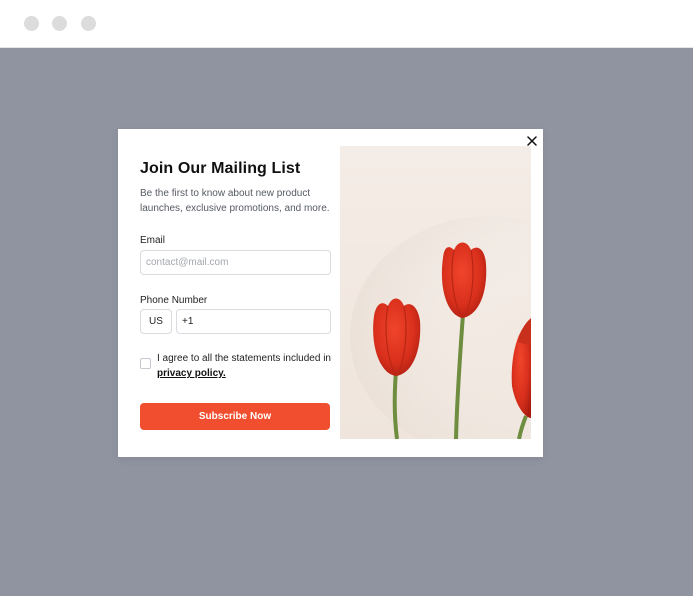  What do you see at coordinates (153, 240) in the screenshot?
I see `email-label: Email` at bounding box center [153, 240].